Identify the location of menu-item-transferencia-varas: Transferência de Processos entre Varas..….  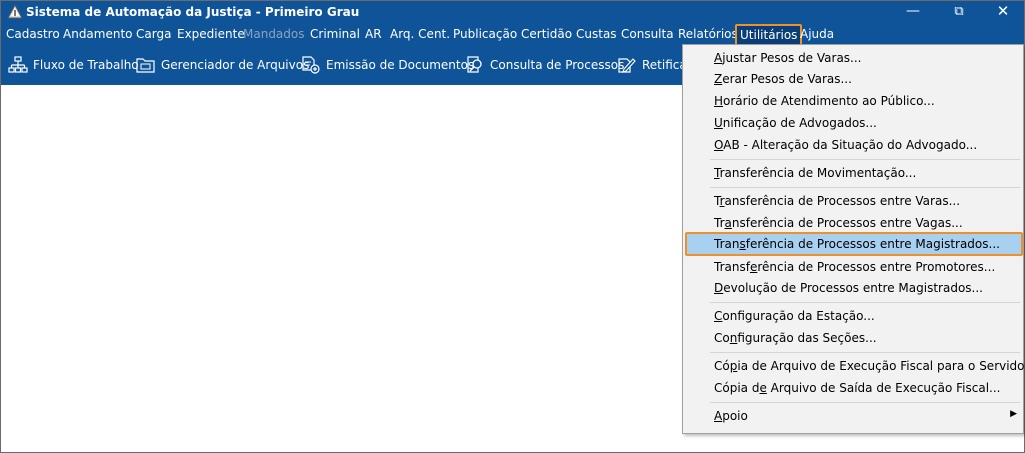
(837, 201).